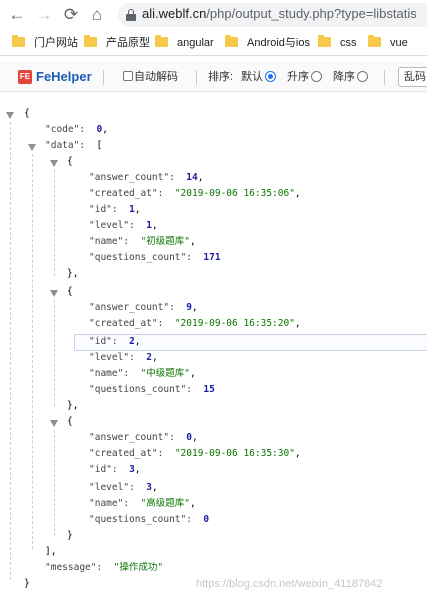 The height and width of the screenshot is (600, 427). Describe the element at coordinates (258, 77) in the screenshot. I see `sort-default-radio: 默认` at that location.